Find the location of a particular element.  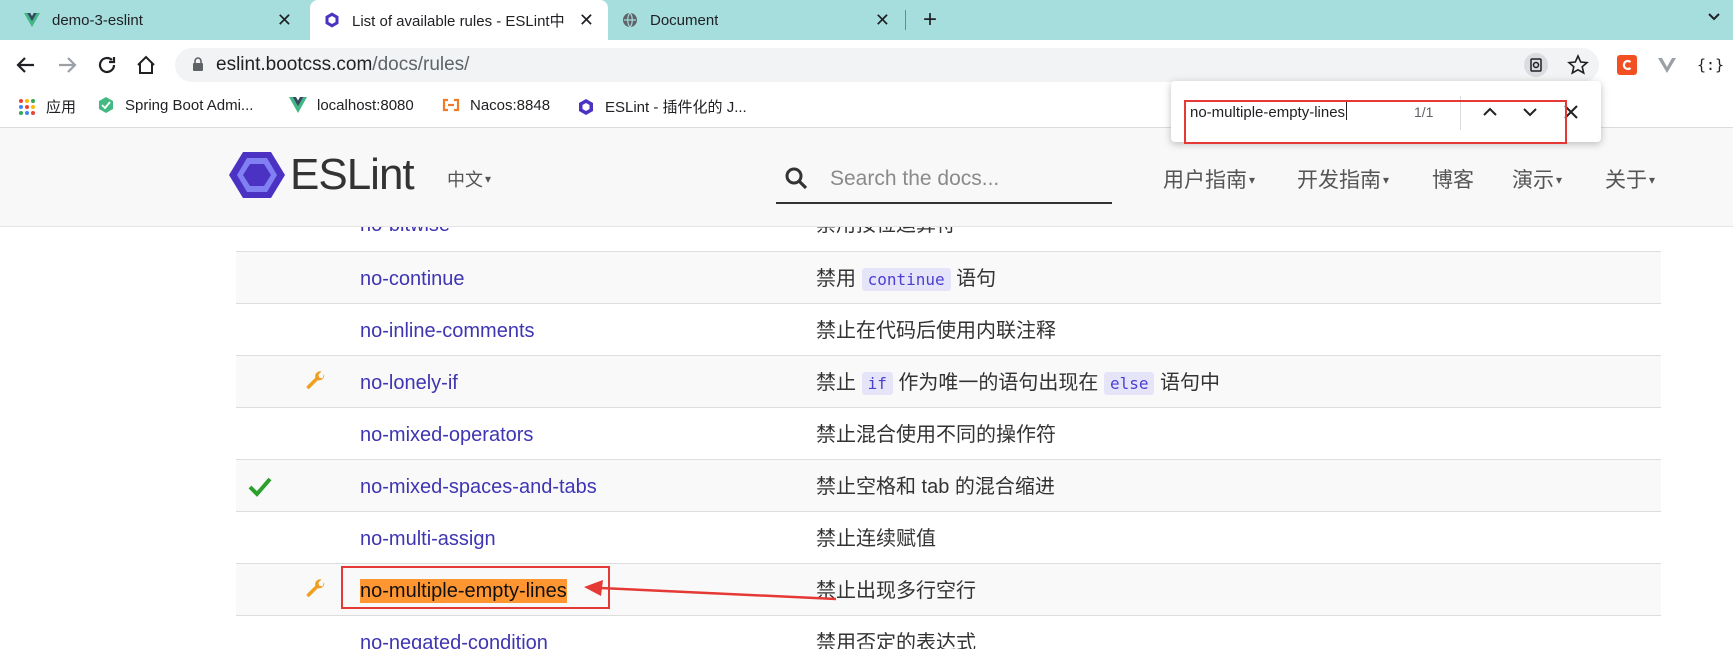

rule-description: 禁止 if 作为唯一的语句出现在 else 语句中 is located at coordinates (1018, 383).